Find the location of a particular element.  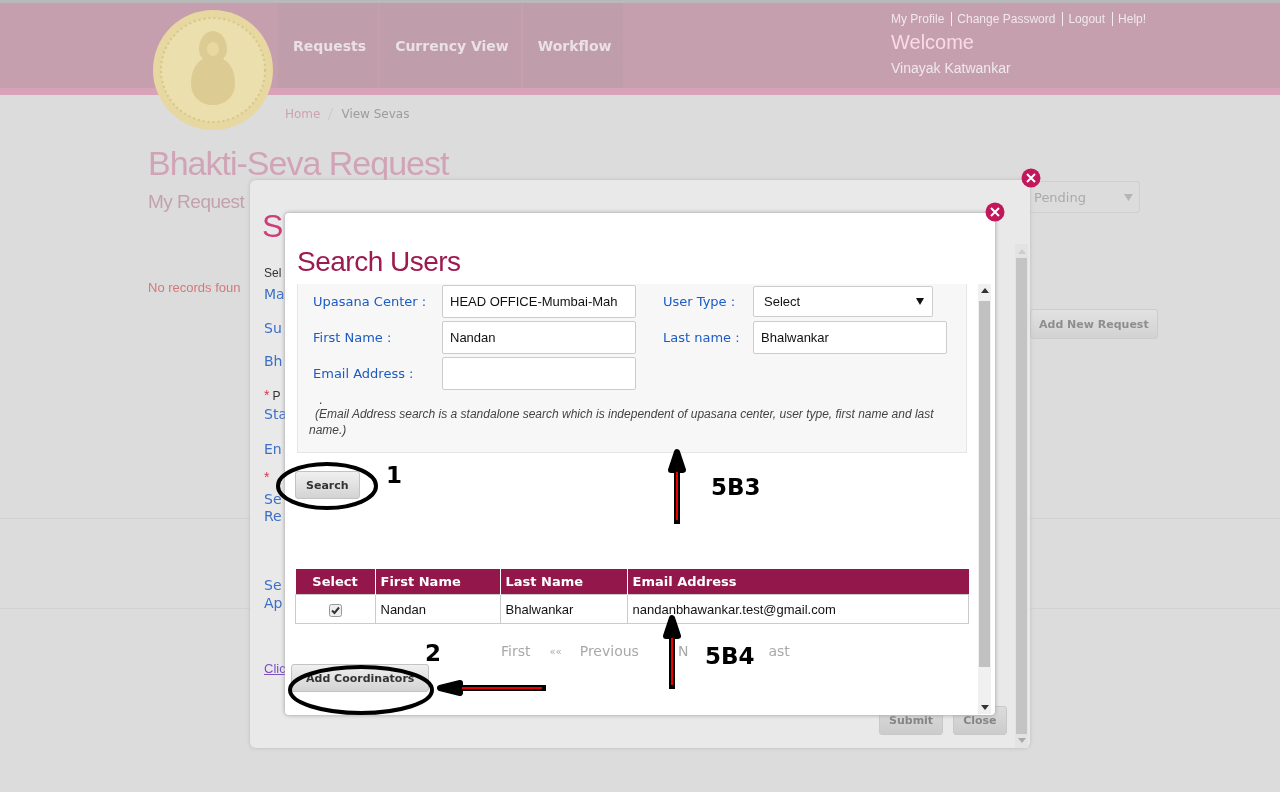

annotation-label: 5B4 is located at coordinates (730, 656).